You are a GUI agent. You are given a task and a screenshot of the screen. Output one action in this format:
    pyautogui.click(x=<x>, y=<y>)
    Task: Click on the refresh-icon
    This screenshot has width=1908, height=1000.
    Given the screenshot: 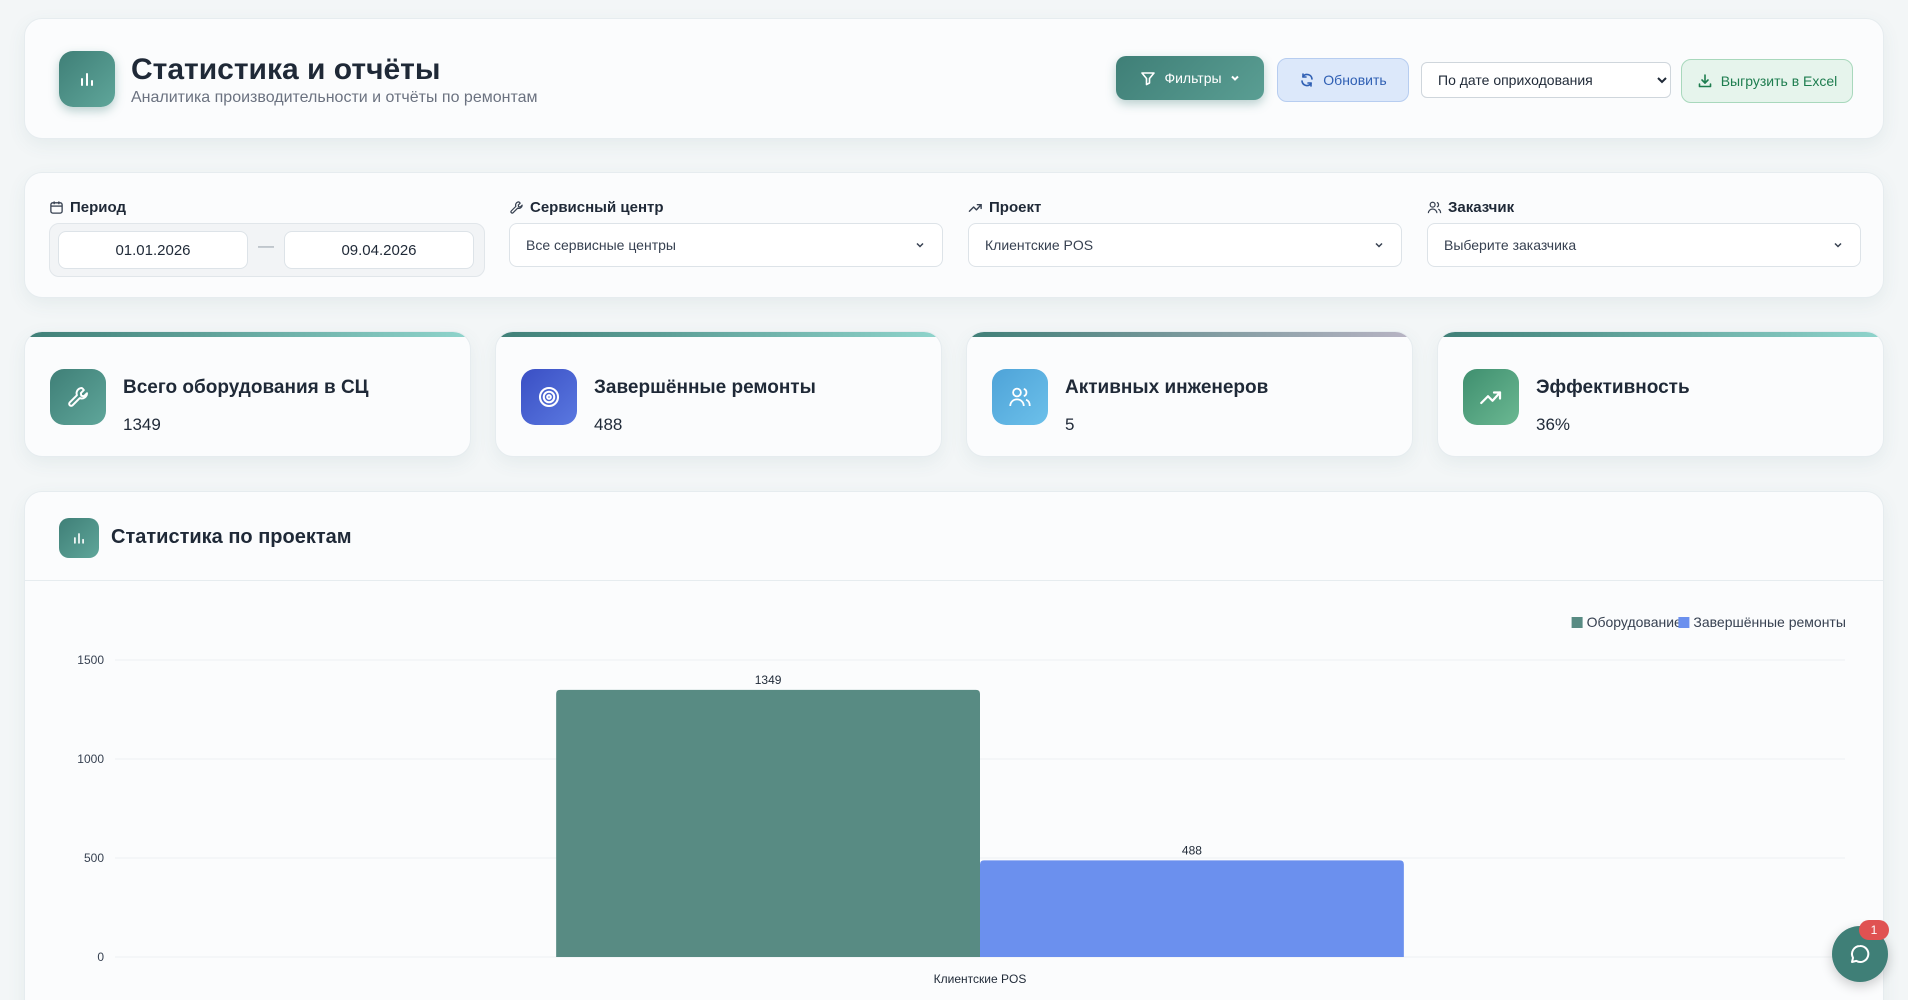 What is the action you would take?
    pyautogui.click(x=1307, y=80)
    